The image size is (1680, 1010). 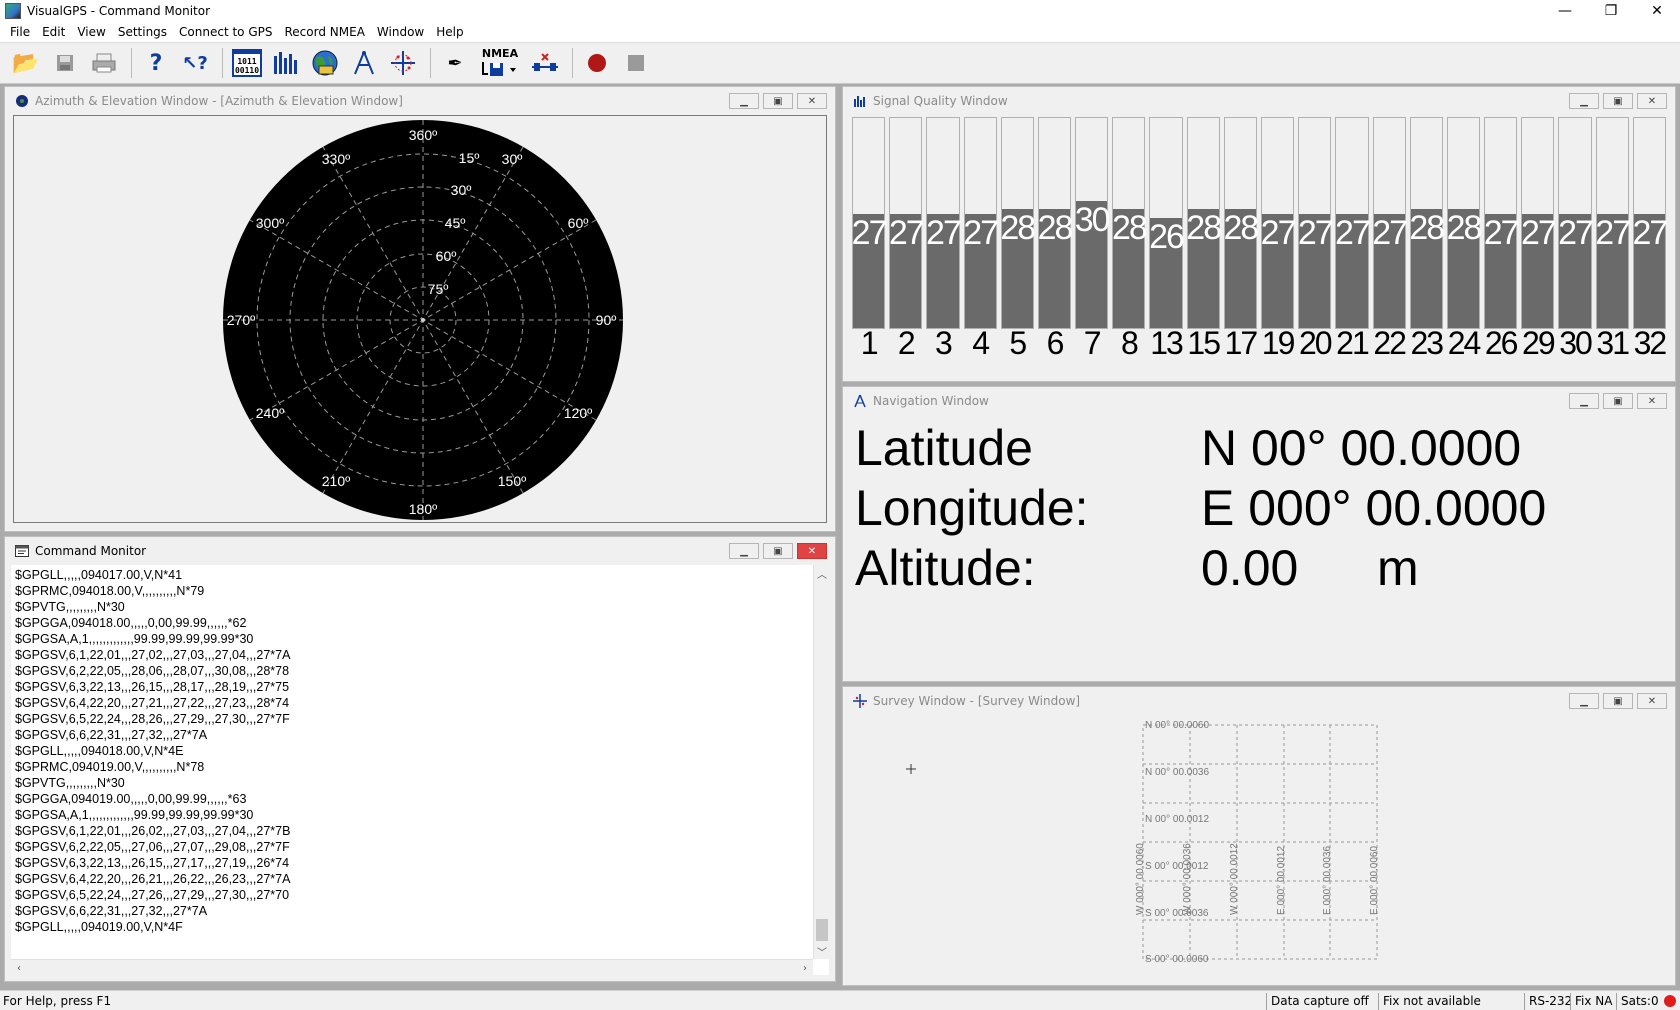 I want to click on nav-title-bar: Navigation Window ▁ ▣ ✕, so click(x=1259, y=401).